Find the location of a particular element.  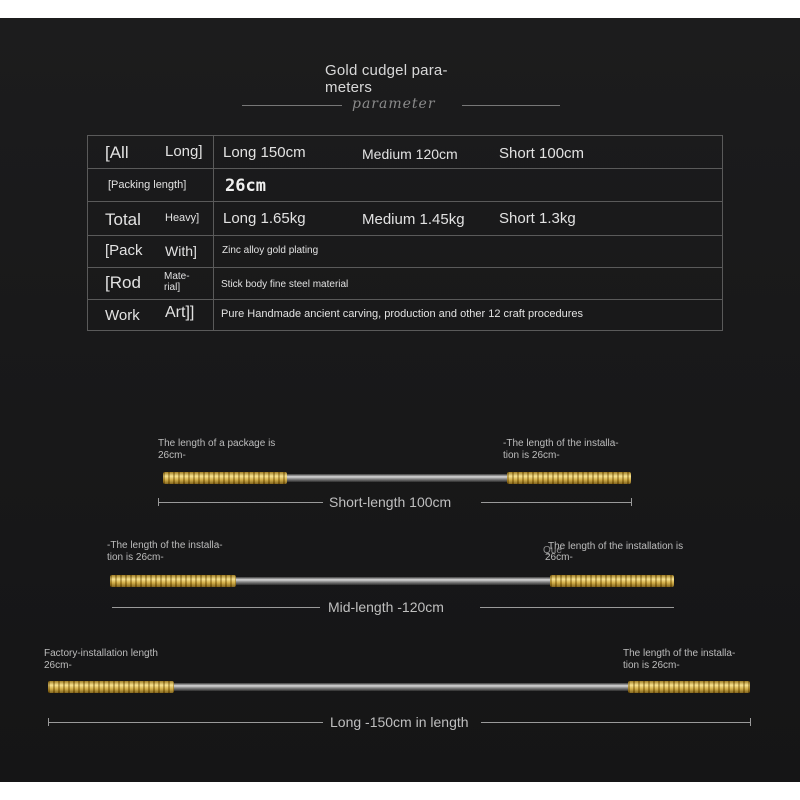

header-rule-left is located at coordinates (292, 105).